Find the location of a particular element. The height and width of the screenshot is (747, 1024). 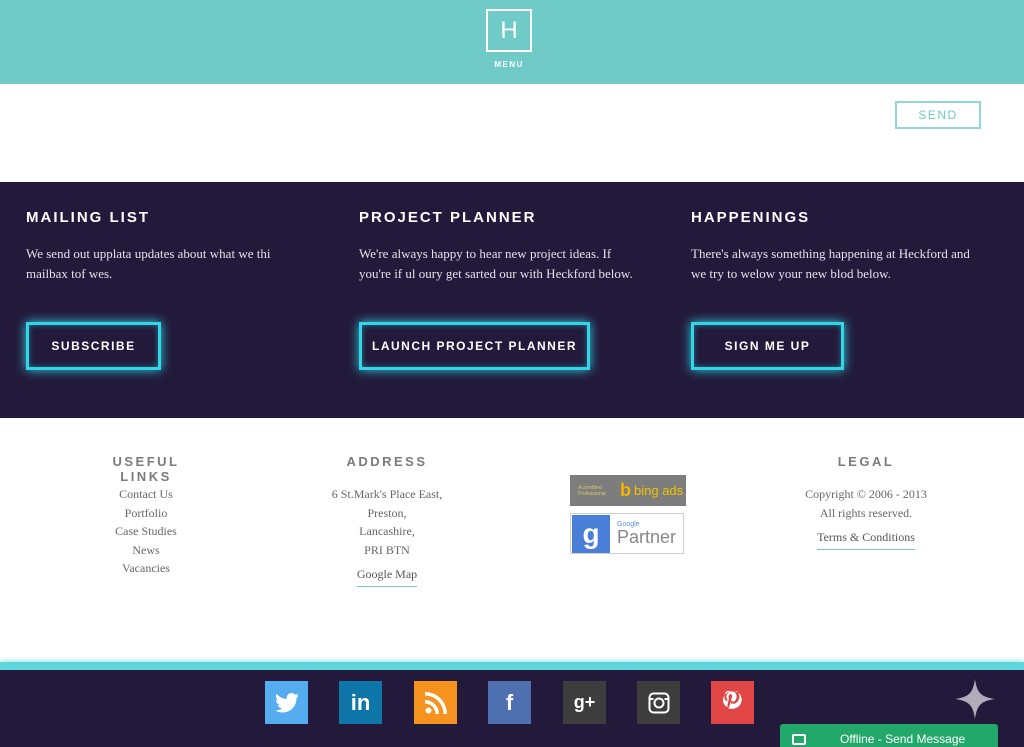

footer-link-vacancies: Vacancies is located at coordinates (146, 568).